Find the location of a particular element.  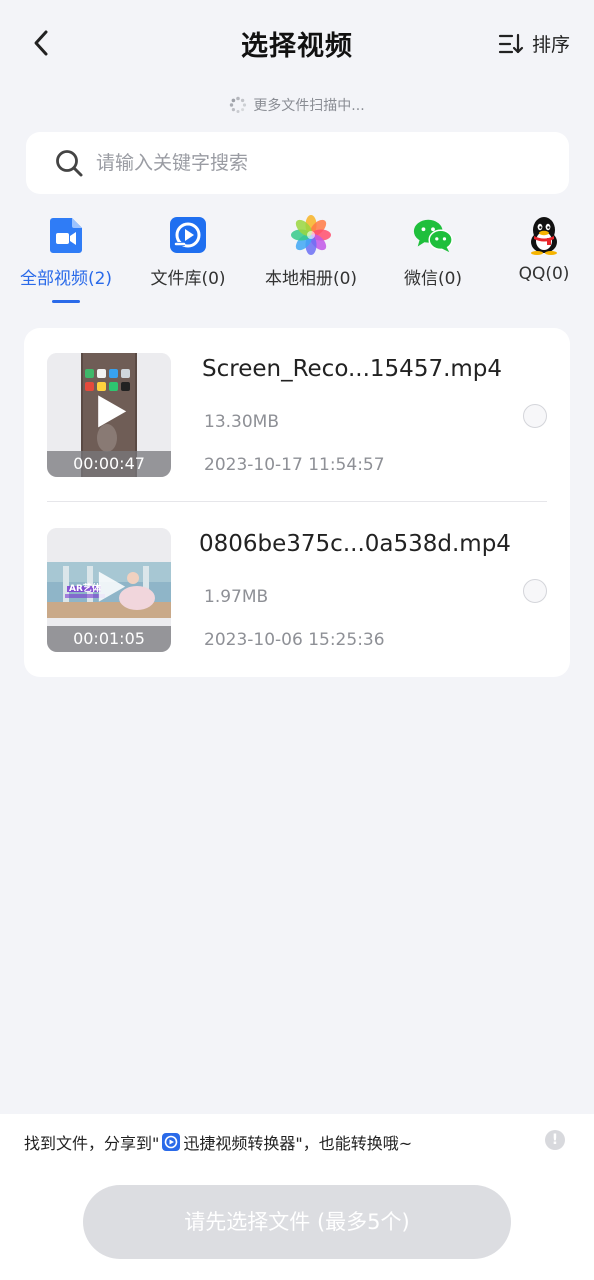

tab-local-album: 本地相册(0) is located at coordinates (311, 251).